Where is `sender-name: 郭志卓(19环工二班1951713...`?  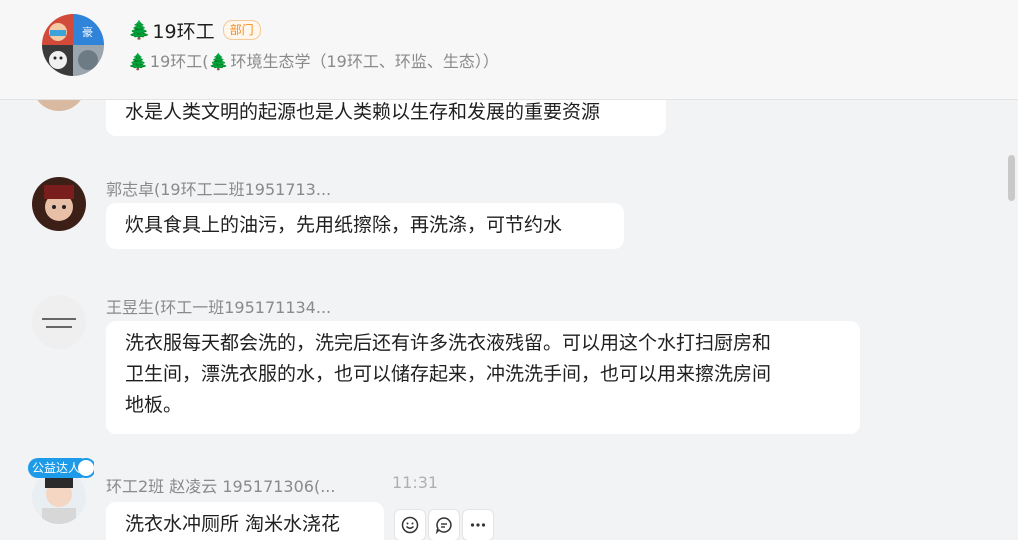 sender-name: 郭志卓(19环工二班1951713... is located at coordinates (219, 189).